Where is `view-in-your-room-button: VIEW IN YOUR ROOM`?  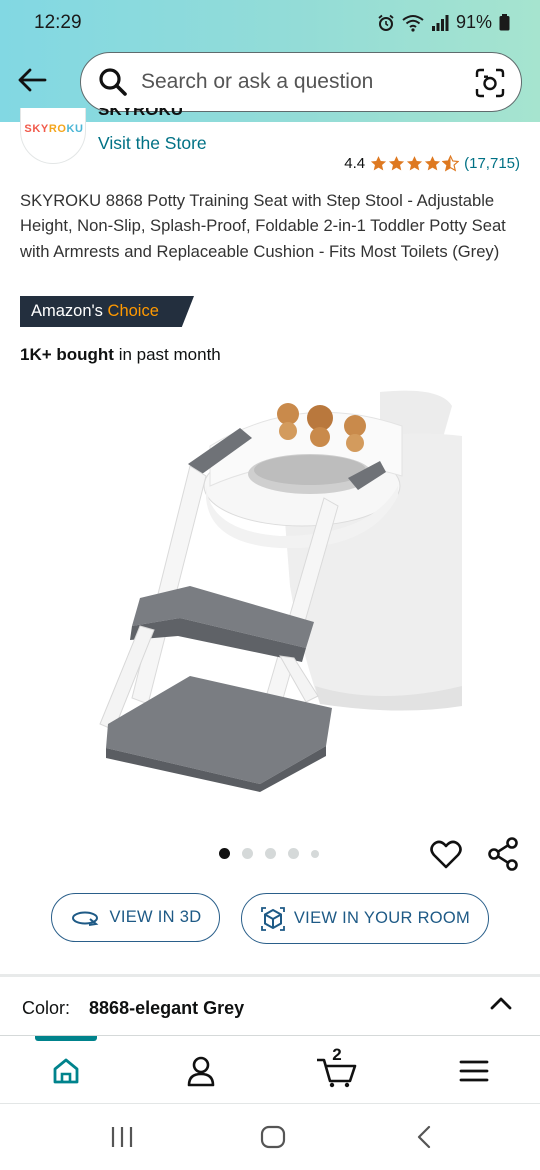 view-in-your-room-button: VIEW IN YOUR ROOM is located at coordinates (365, 918).